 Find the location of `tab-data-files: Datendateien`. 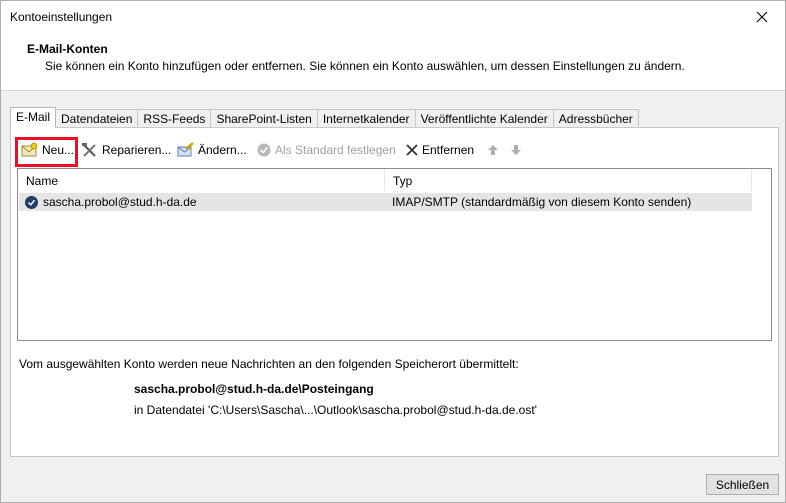

tab-data-files: Datendateien is located at coordinates (97, 118).